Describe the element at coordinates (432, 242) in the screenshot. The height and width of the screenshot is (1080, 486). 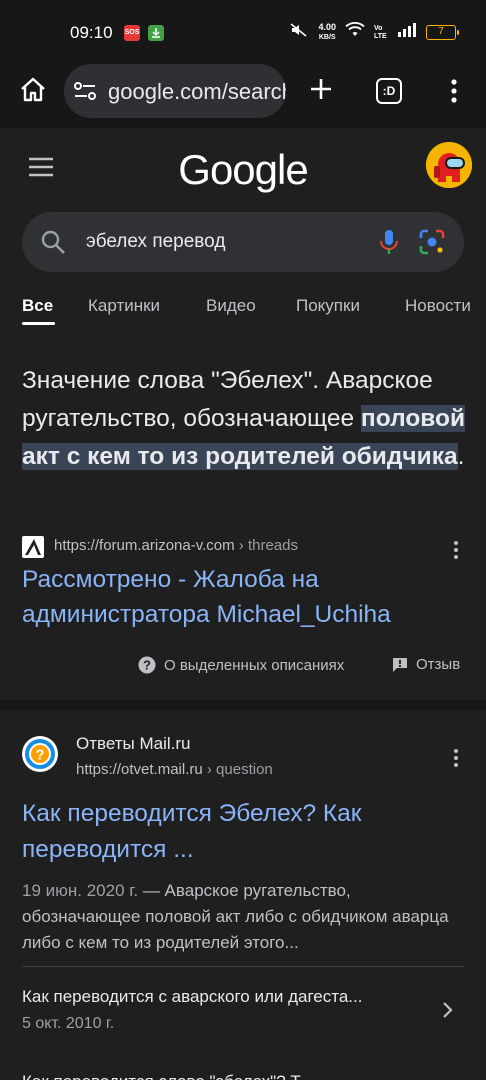
I see `google-lens-icon` at that location.